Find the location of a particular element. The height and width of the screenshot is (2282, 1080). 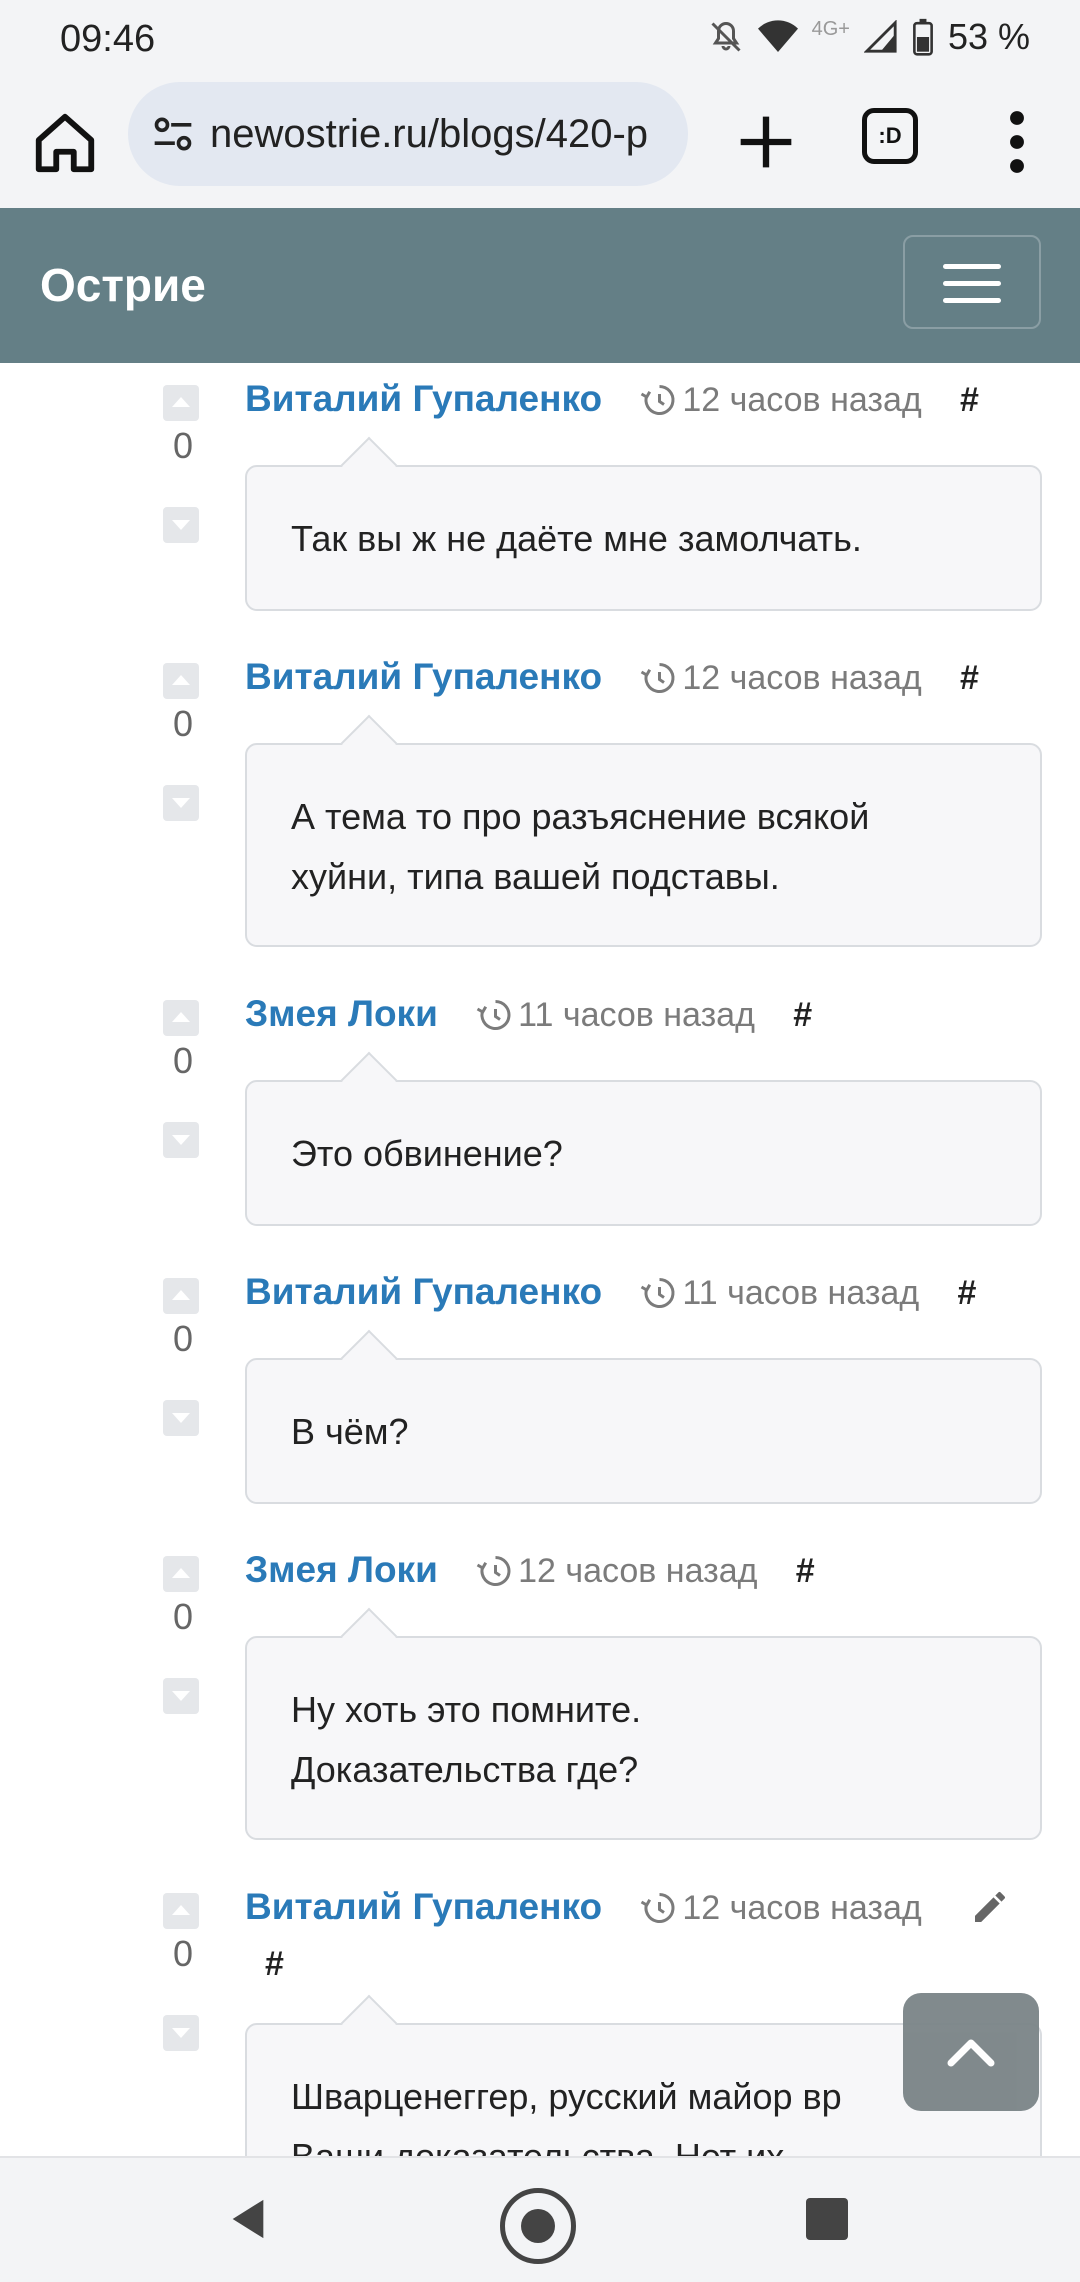

browser-toolbar: newostrie.ru/blogs/420-р :D is located at coordinates (540, 145).